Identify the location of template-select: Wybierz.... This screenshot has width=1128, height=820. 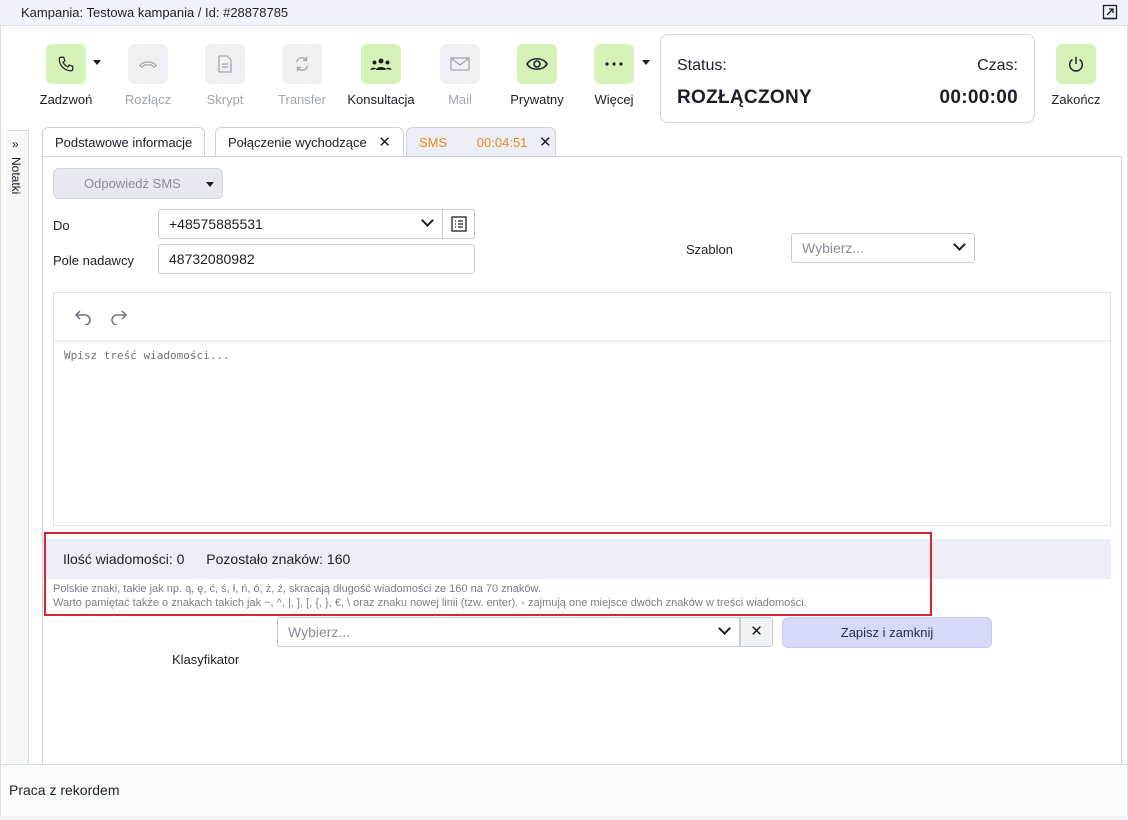
(883, 248).